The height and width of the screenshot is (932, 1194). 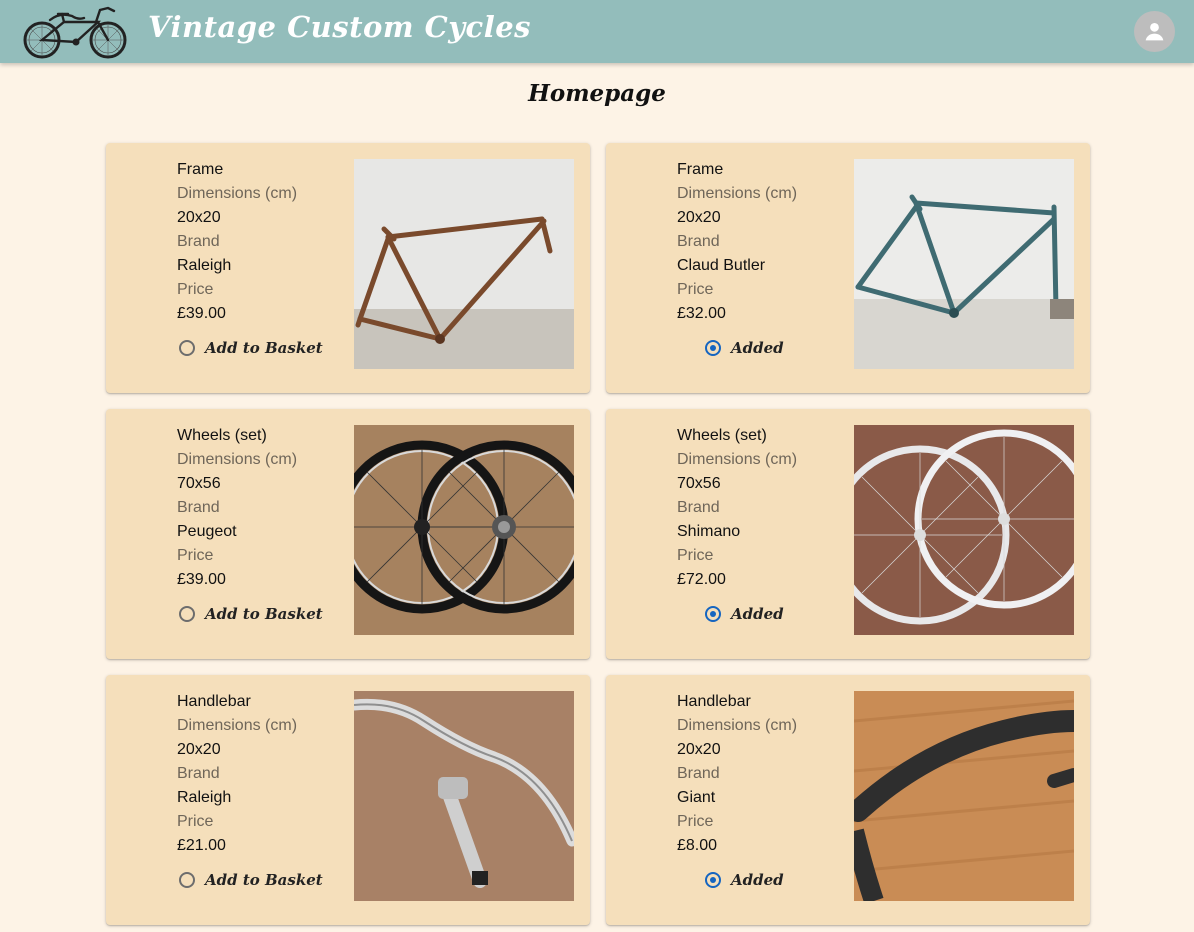 What do you see at coordinates (597, 93) in the screenshot?
I see `page-title: Homepage` at bounding box center [597, 93].